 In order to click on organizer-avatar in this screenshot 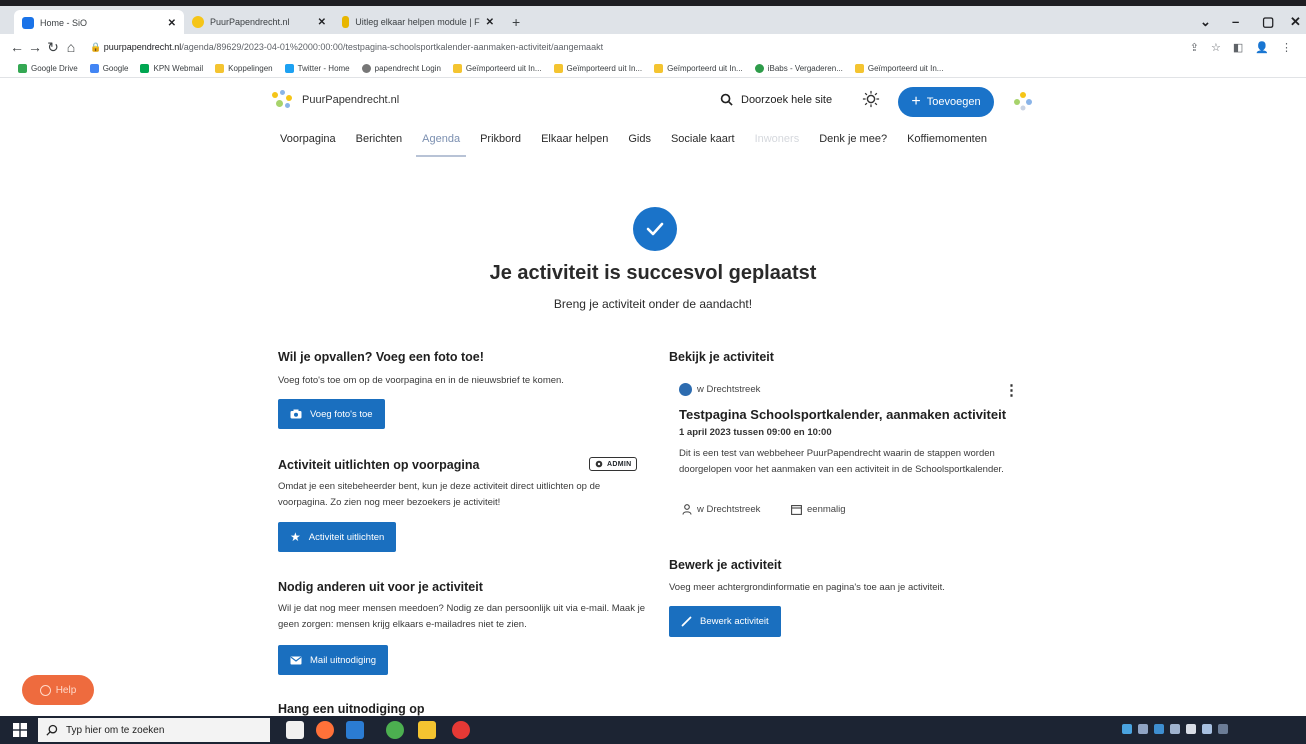, I will do `click(685, 389)`.